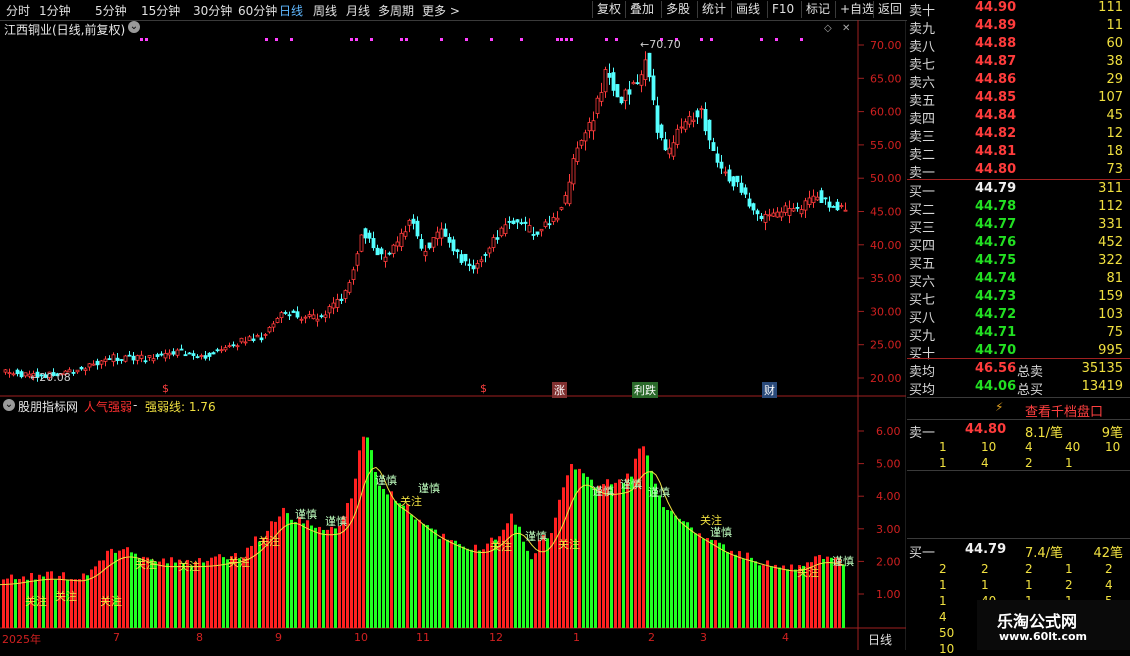 The image size is (1130, 656). I want to click on period-tab-multi: 多周期, so click(396, 10).